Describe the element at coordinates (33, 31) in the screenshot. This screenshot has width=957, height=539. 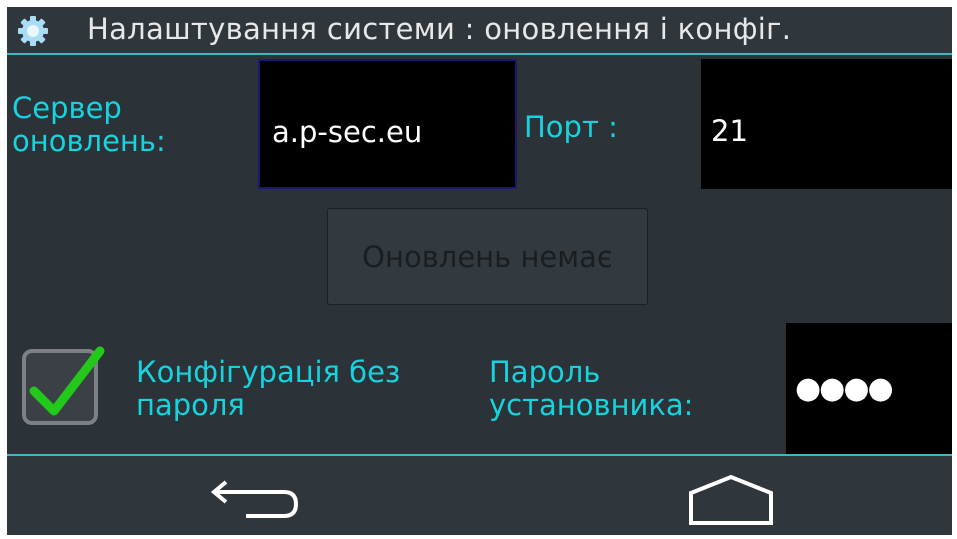
I see `gear-icon` at that location.